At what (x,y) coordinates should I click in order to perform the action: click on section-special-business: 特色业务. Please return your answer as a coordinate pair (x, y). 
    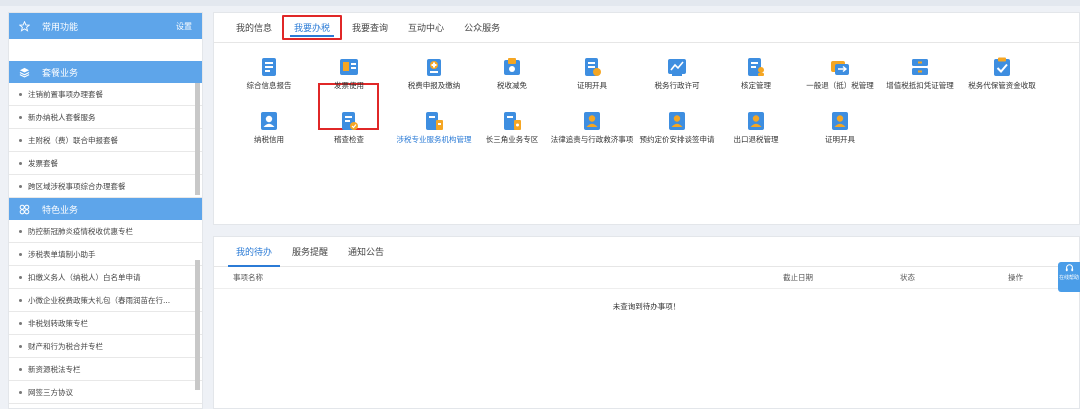
    Looking at the image, I should click on (105, 209).